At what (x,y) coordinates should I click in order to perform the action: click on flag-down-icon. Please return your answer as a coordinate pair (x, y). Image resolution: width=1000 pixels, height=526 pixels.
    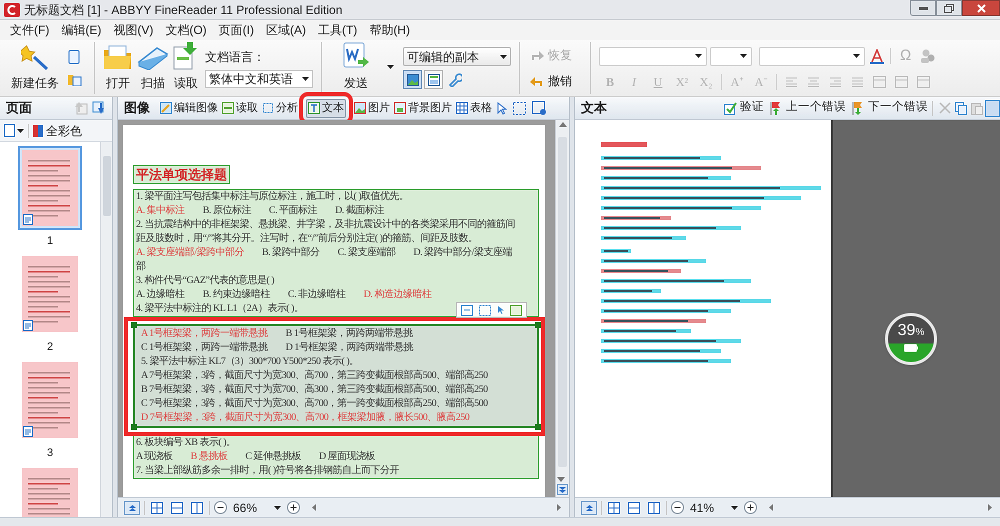
    Looking at the image, I should click on (858, 108).